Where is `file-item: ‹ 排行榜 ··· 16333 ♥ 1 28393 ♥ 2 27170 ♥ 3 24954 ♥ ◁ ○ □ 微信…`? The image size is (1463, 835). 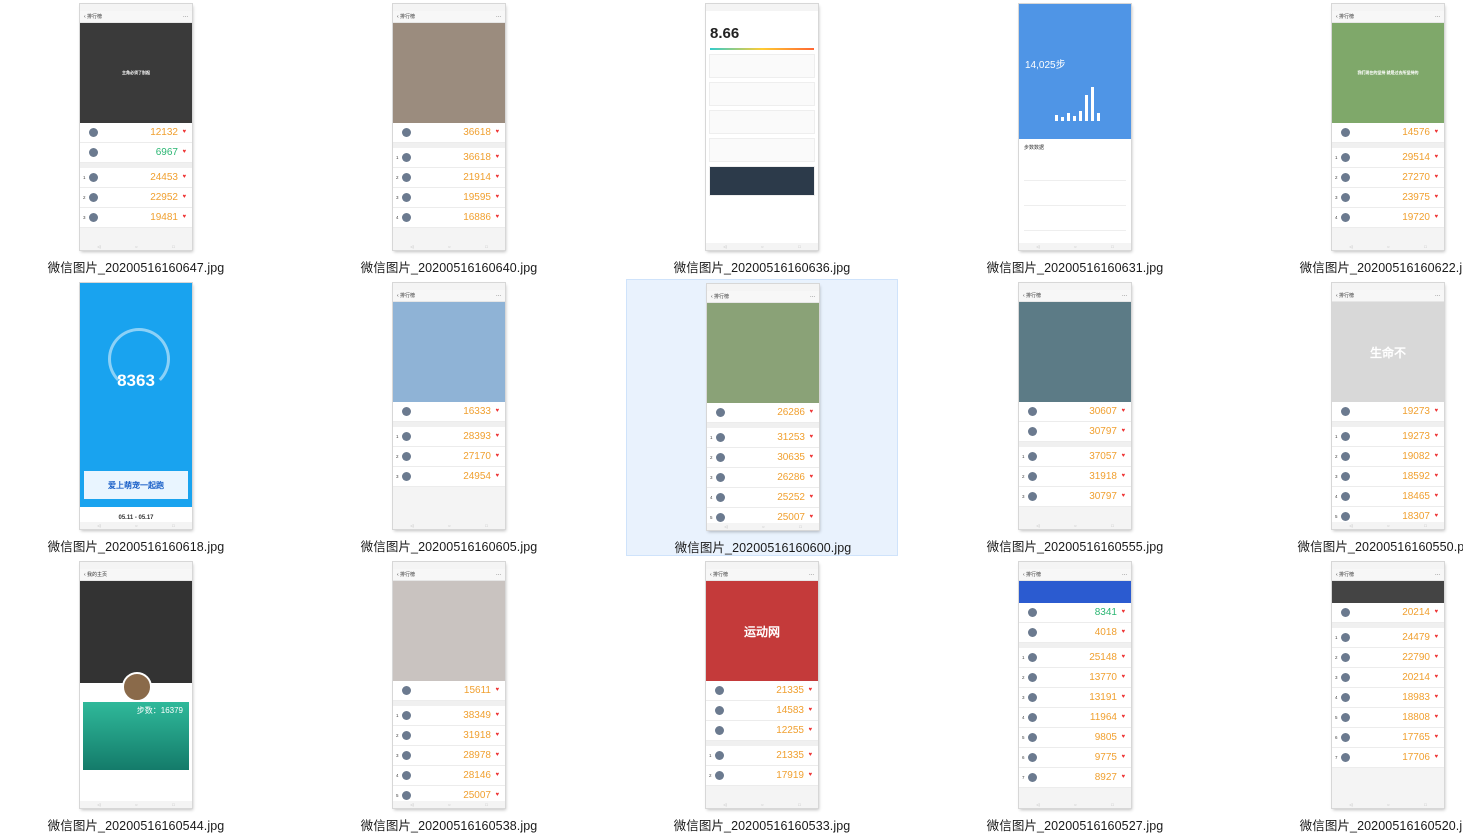
file-item: ‹ 排行榜 ··· 16333 ♥ 1 28393 ♥ 2 27170 ♥ 3 24954 ♥ ◁ ○ □ 微信… is located at coordinates (449, 417).